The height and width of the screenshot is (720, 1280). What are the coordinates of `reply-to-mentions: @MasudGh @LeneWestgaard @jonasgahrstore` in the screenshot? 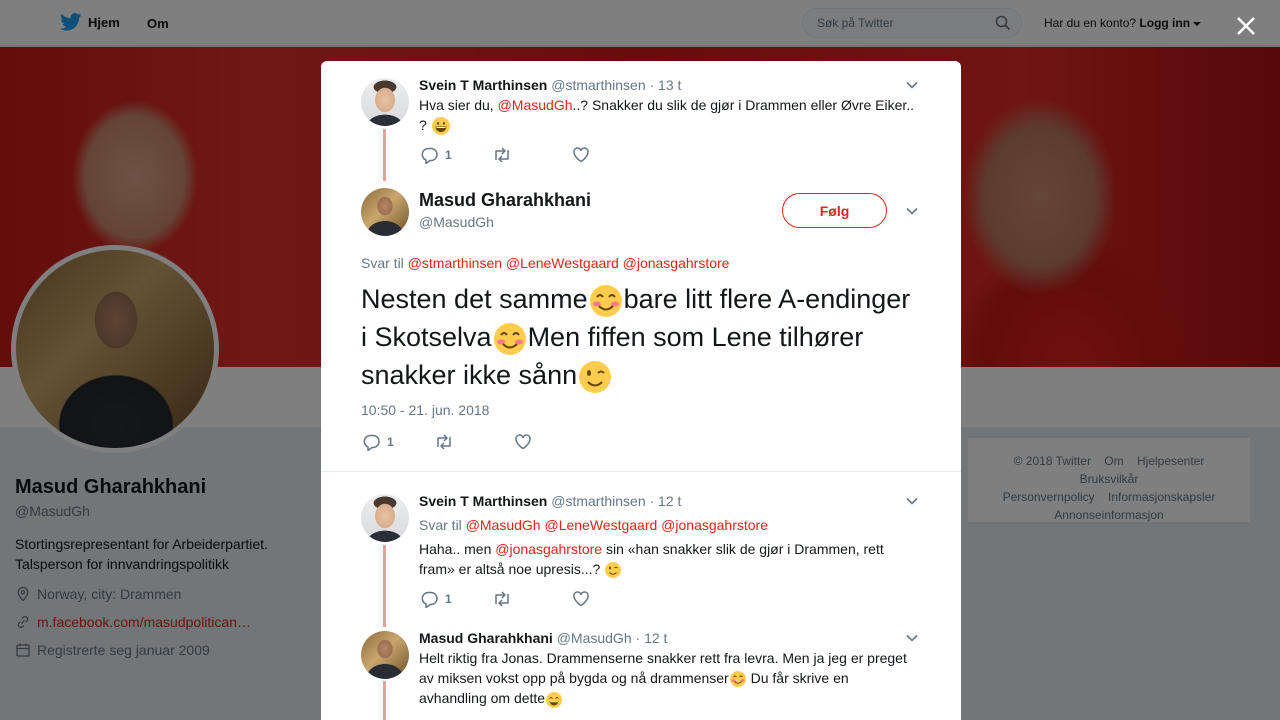 It's located at (617, 525).